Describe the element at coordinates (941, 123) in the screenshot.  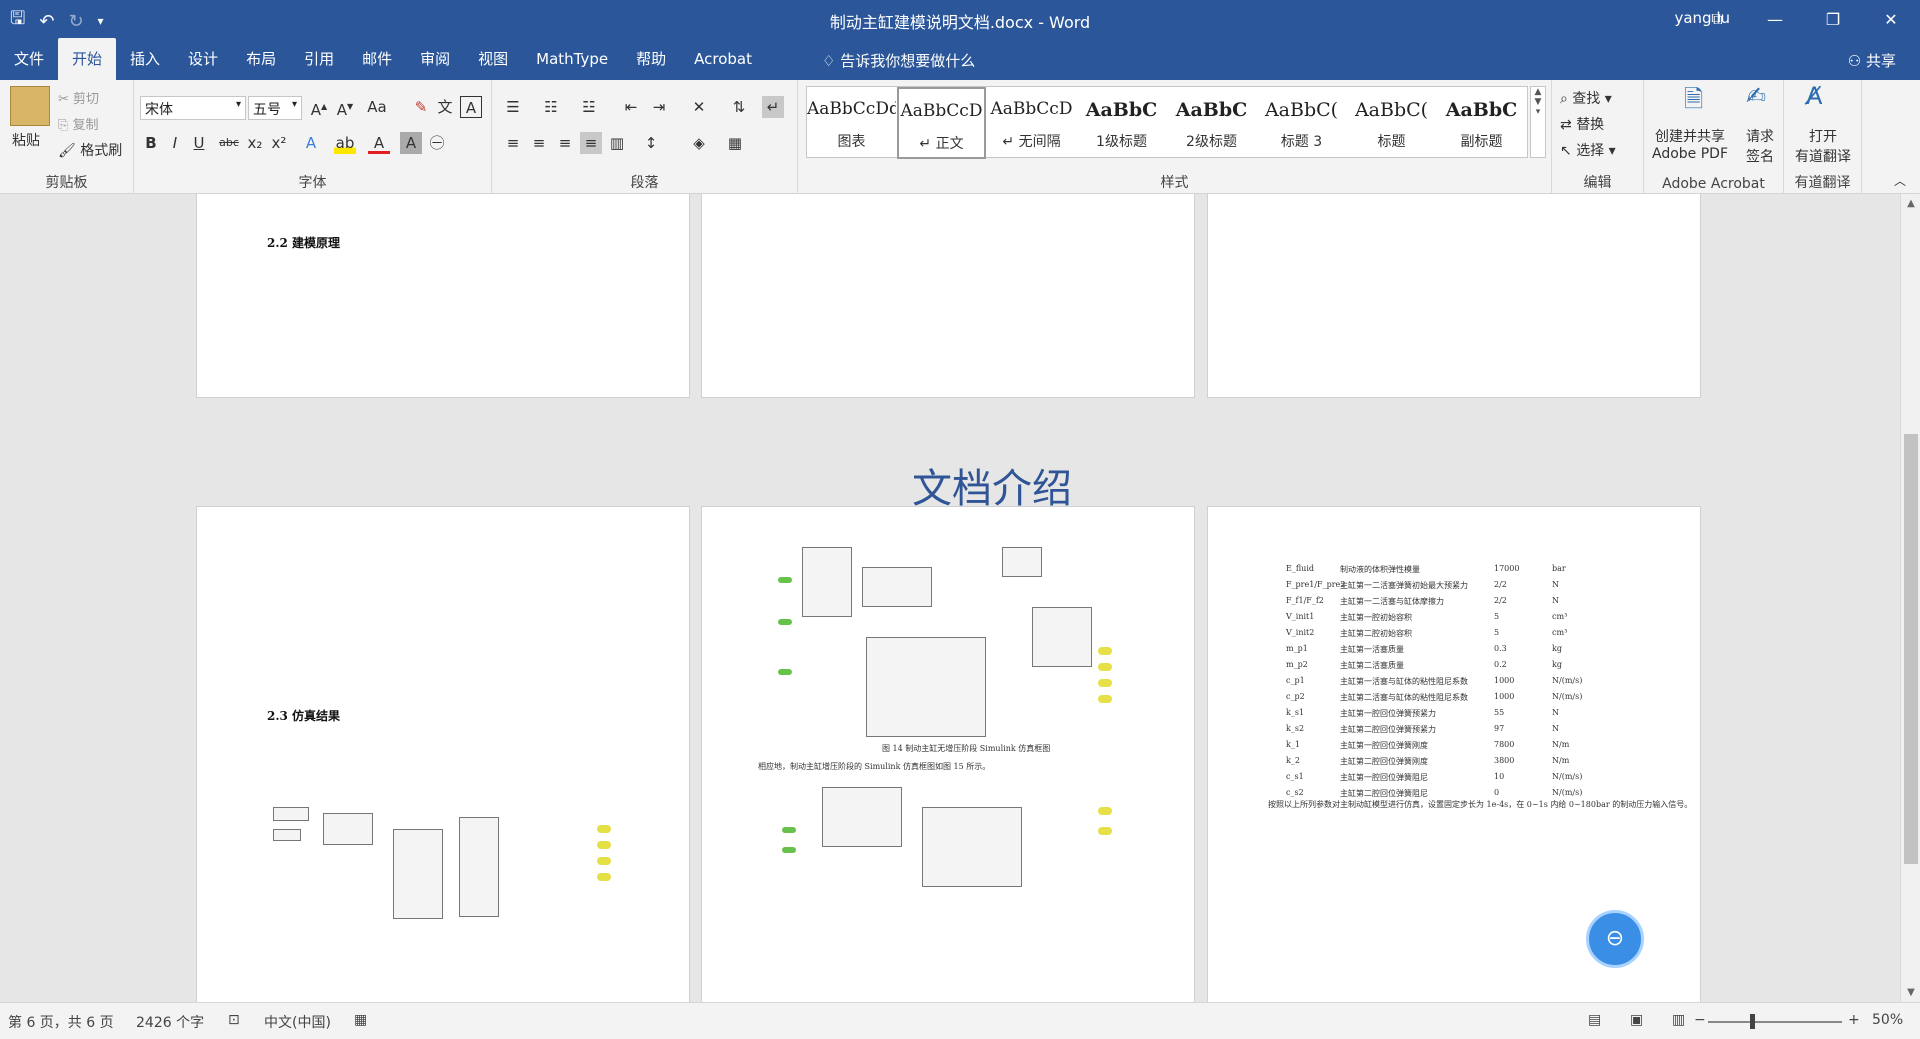
I see `style-item: AaBbCcD ↵ 正文` at that location.